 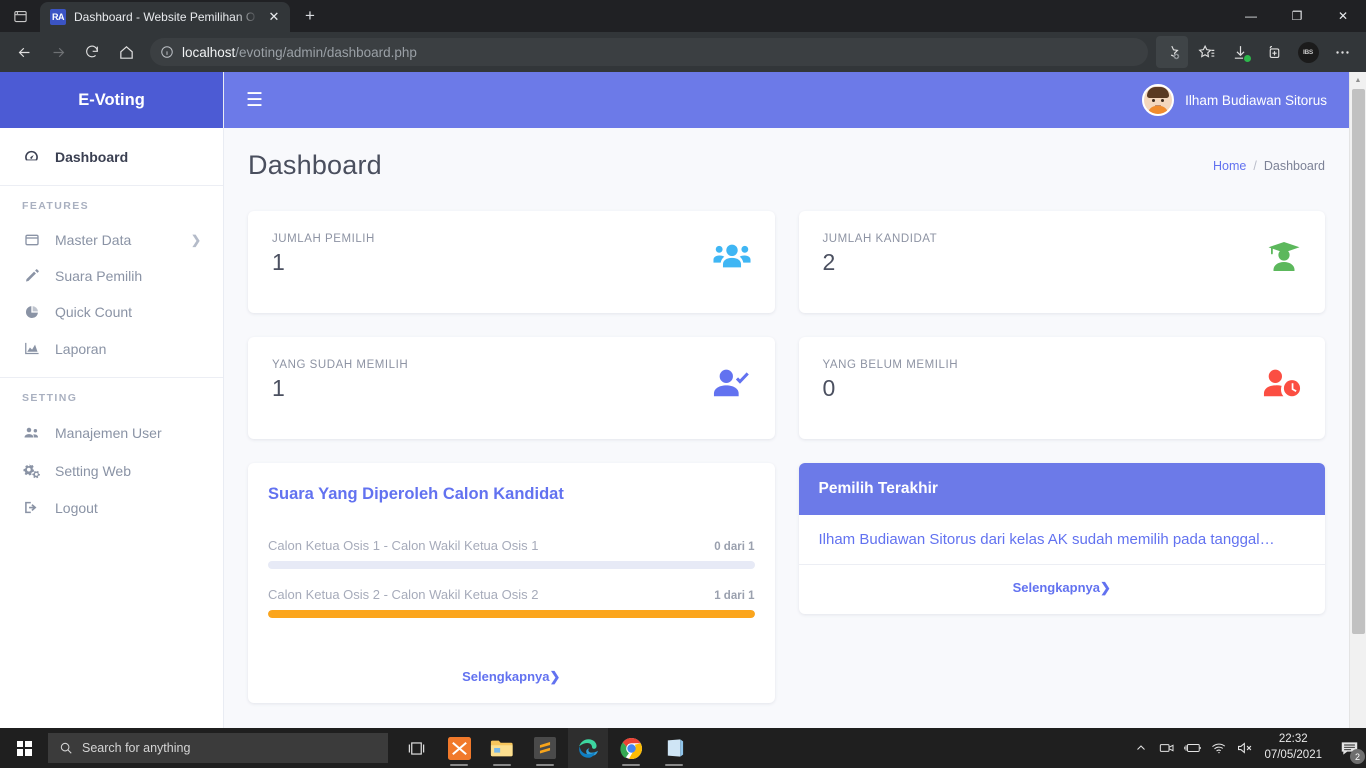 What do you see at coordinates (92, 156) in the screenshot?
I see `sidebar-item-label: Dashboard` at bounding box center [92, 156].